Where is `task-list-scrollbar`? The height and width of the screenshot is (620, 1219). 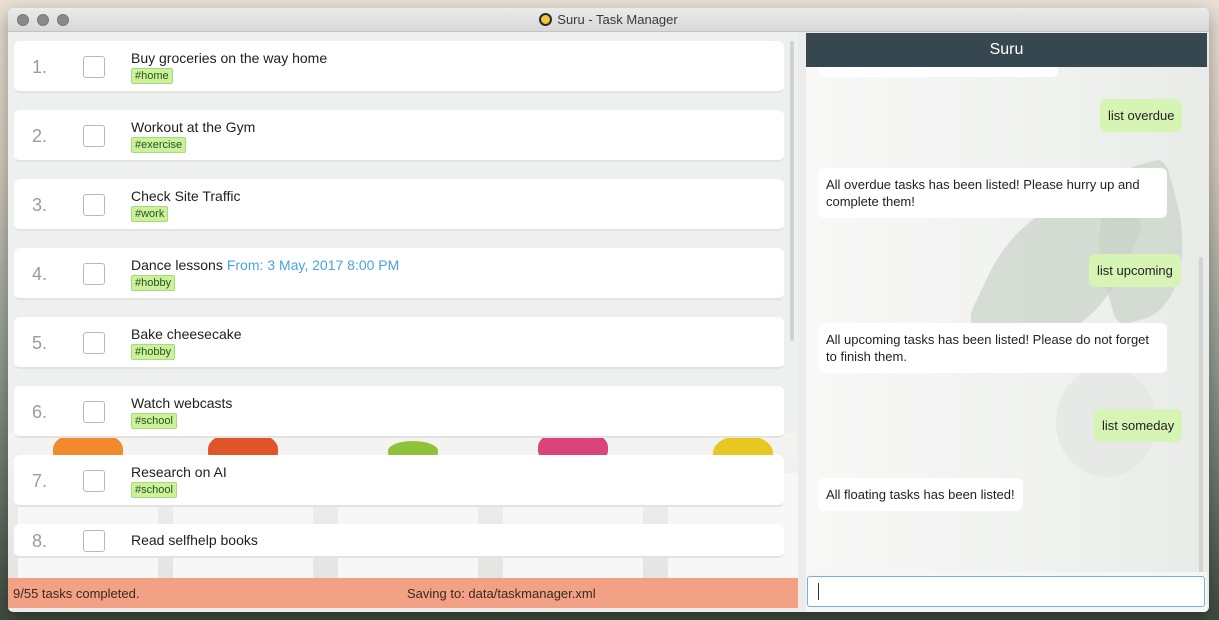 task-list-scrollbar is located at coordinates (792, 276).